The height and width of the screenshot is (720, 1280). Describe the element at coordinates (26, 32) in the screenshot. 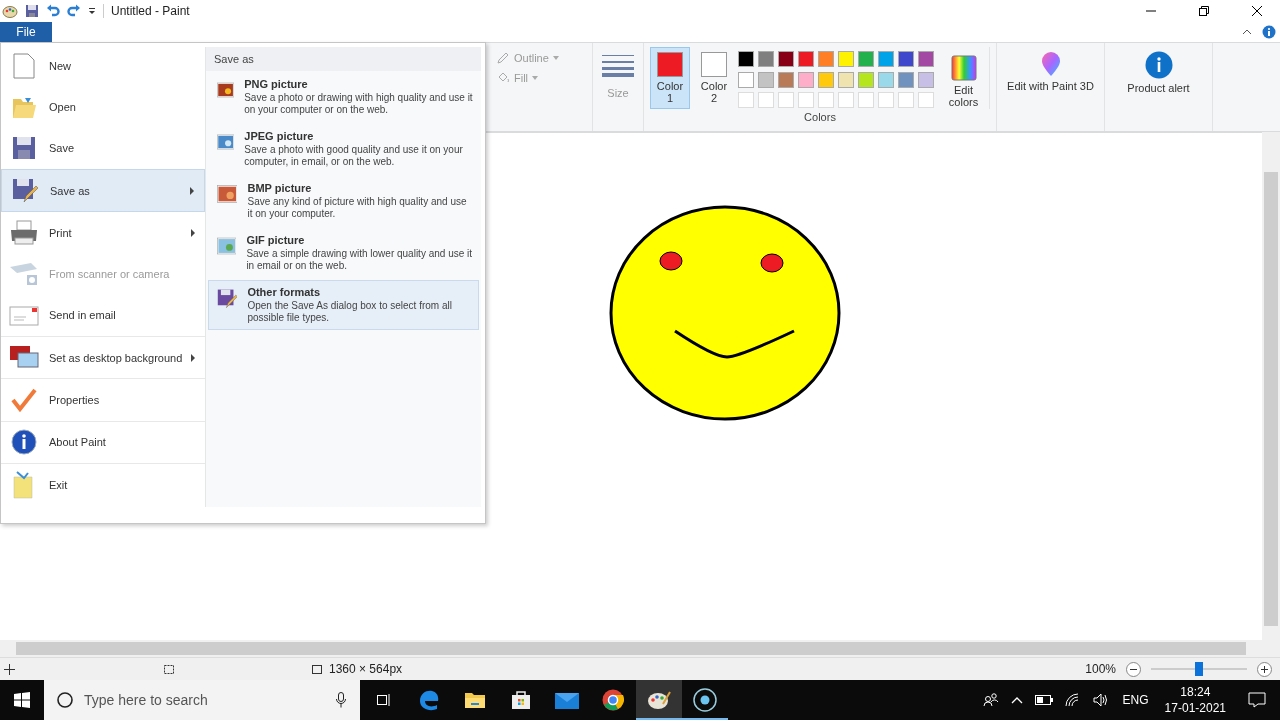

I see `file-tab: File` at that location.